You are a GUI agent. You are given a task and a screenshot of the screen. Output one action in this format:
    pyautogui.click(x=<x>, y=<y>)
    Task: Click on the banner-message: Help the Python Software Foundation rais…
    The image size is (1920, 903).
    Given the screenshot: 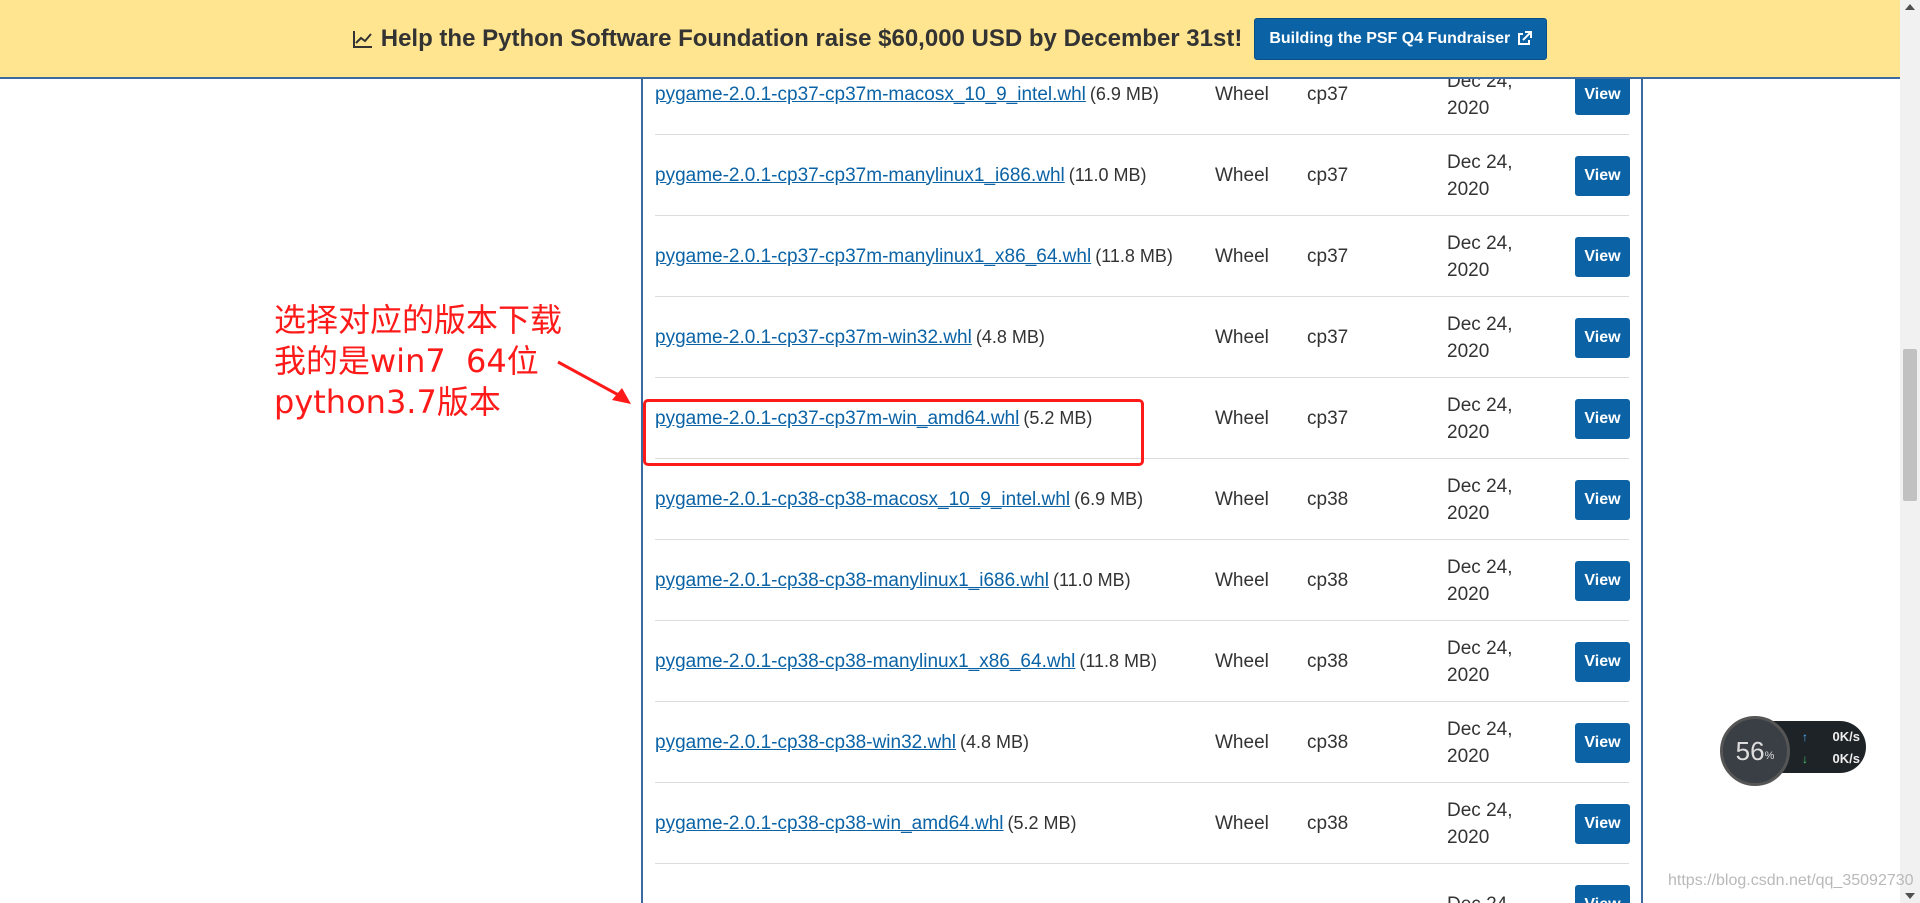 What is the action you would take?
    pyautogui.click(x=811, y=38)
    